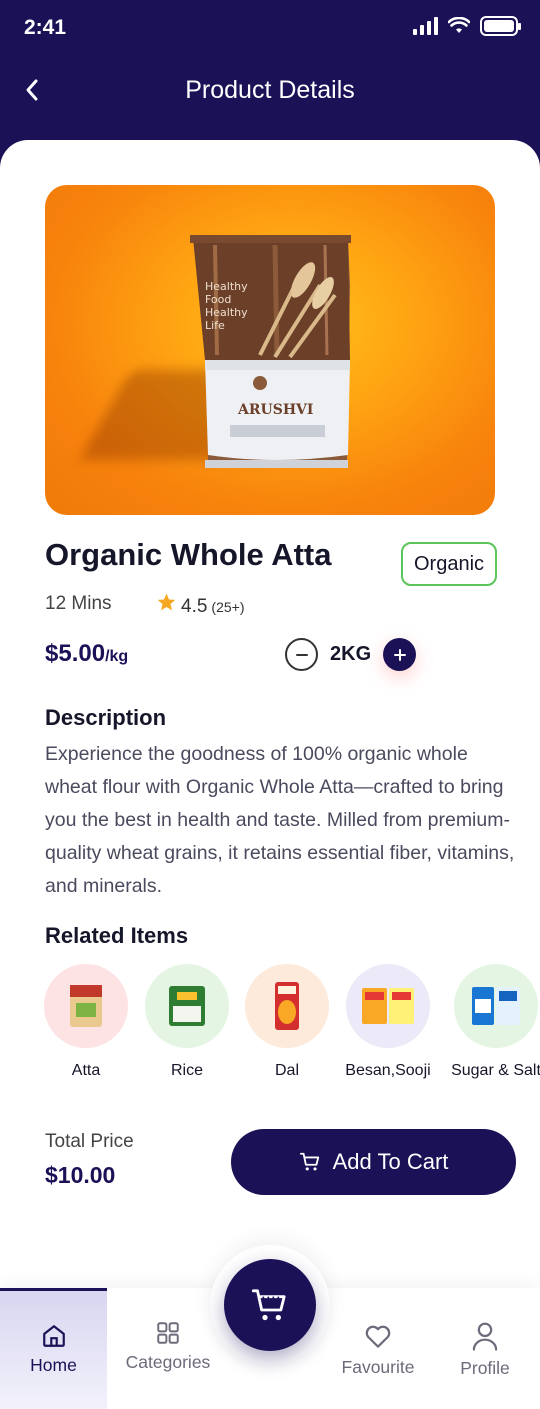  Describe the element at coordinates (270, 90) in the screenshot. I see `page-title: Product Details` at that location.